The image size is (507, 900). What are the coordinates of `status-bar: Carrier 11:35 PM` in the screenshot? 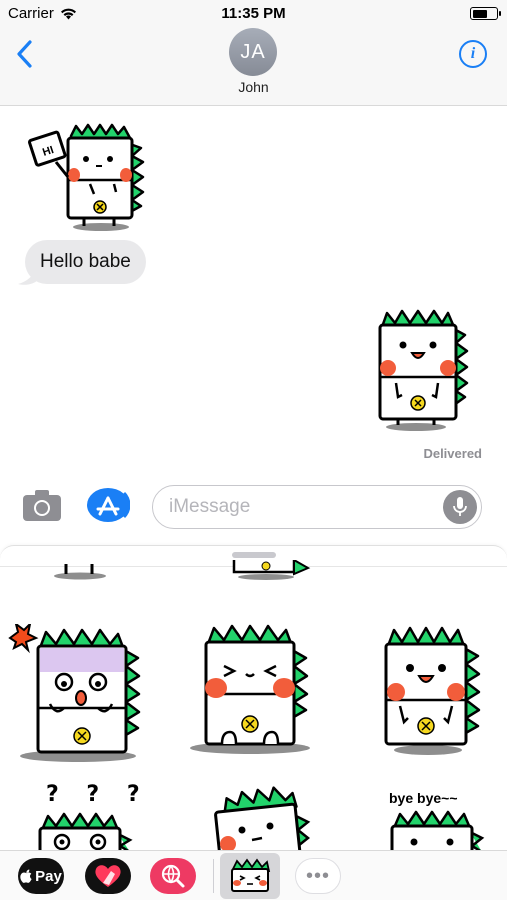 It's located at (253, 14).